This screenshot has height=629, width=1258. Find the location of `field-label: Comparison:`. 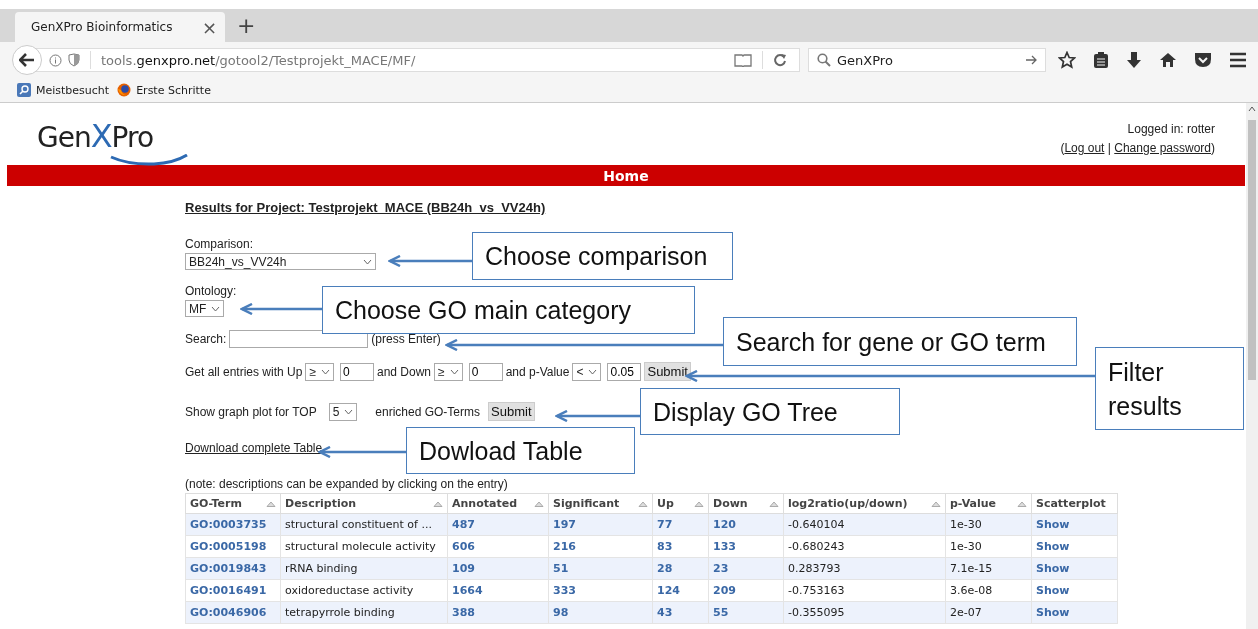

field-label: Comparison: is located at coordinates (220, 244).